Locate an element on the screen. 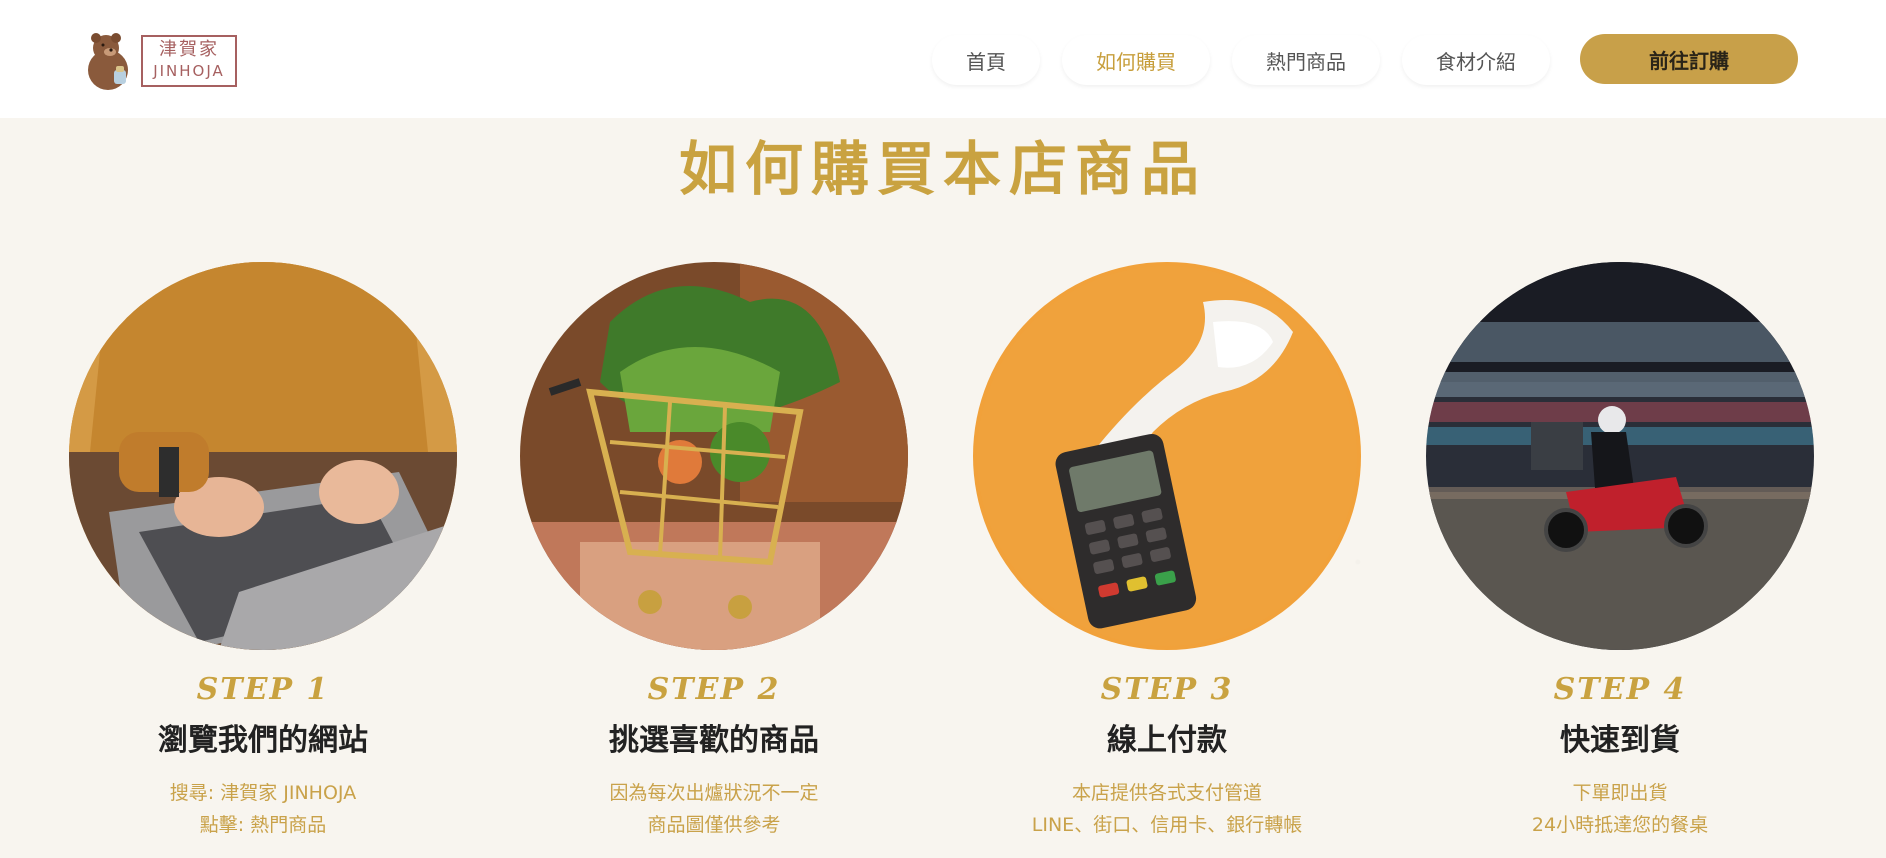 The height and width of the screenshot is (858, 1886). bear-icon is located at coordinates (108, 61).